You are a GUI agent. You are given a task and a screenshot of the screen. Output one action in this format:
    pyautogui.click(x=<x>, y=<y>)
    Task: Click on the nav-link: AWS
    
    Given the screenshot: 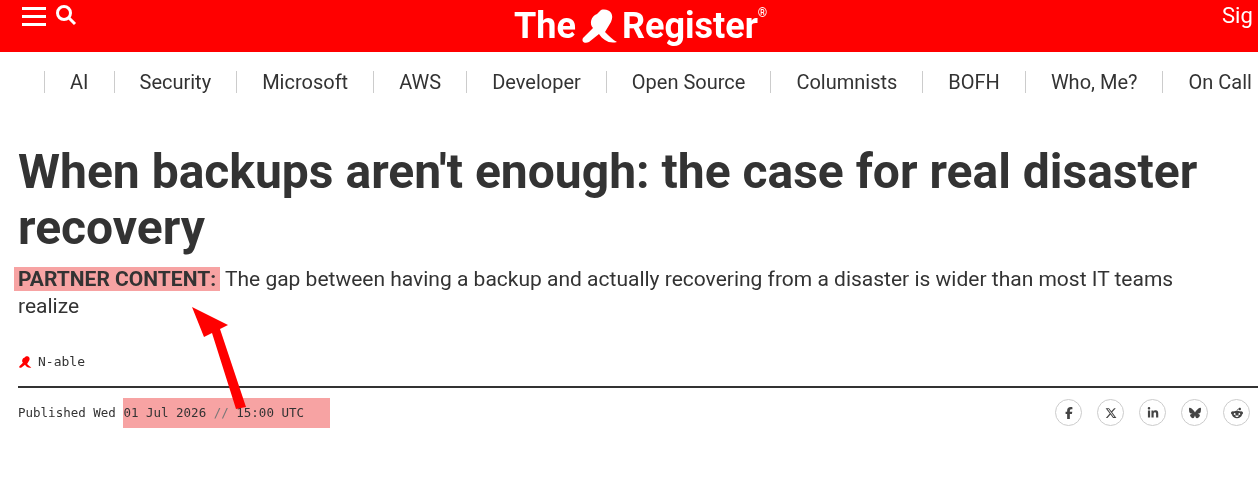 What is the action you would take?
    pyautogui.click(x=420, y=82)
    